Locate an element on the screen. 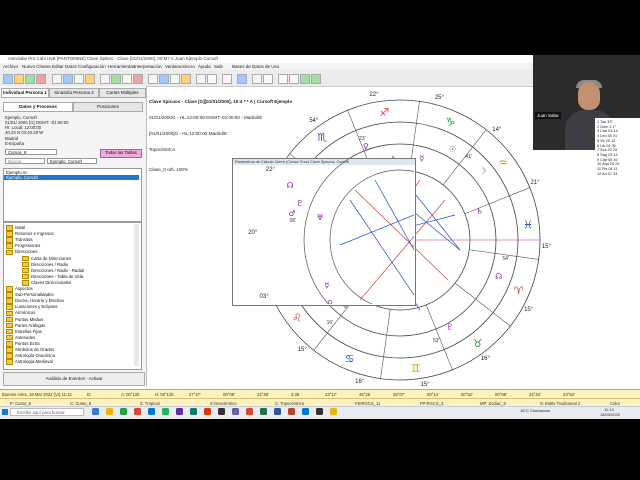 This screenshot has height=480, width=640. status-position-cell: 22°48' is located at coordinates (263, 394).